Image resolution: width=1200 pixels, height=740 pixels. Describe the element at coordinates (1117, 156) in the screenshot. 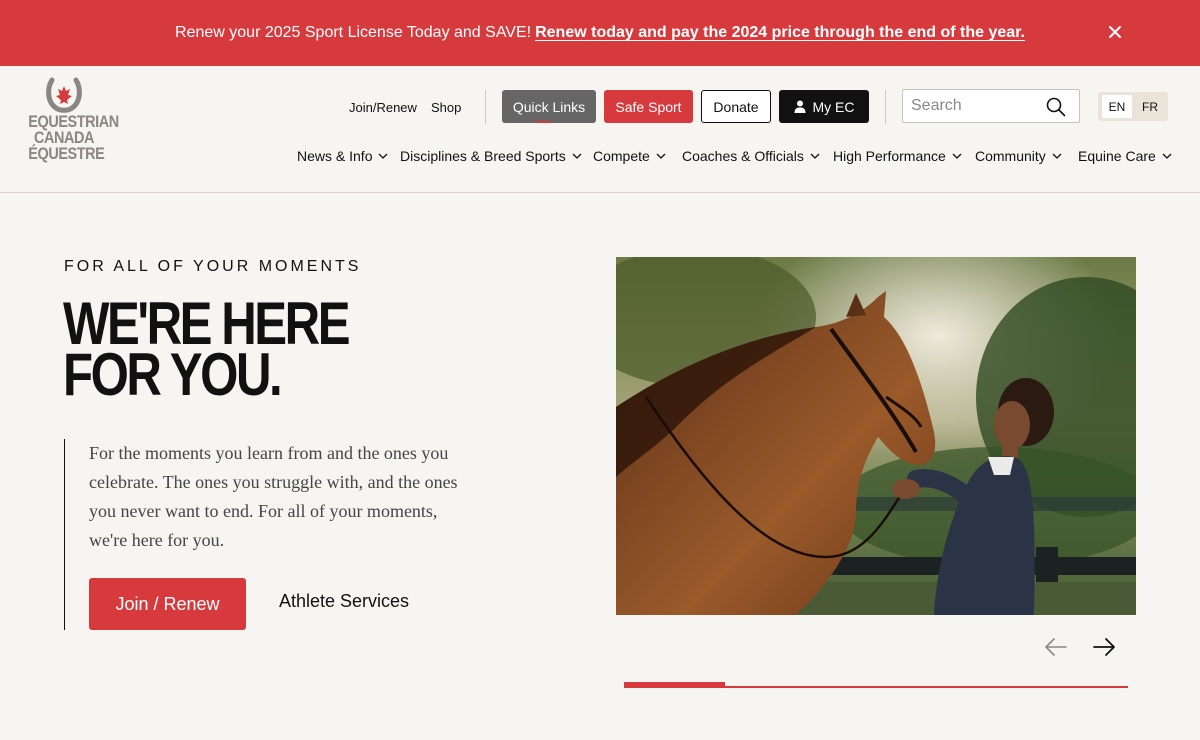

I see `nav-label: Equine Care` at that location.